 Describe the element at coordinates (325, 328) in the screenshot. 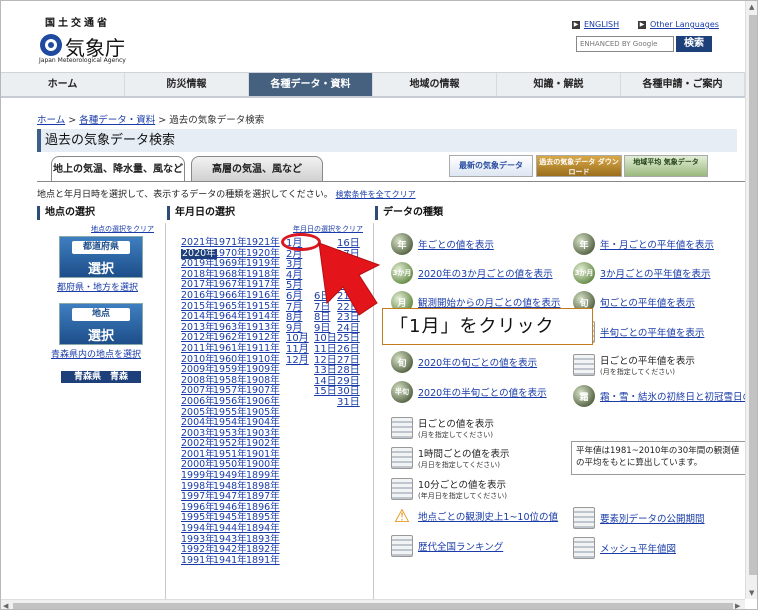

I see `day-link-8: 9日` at that location.